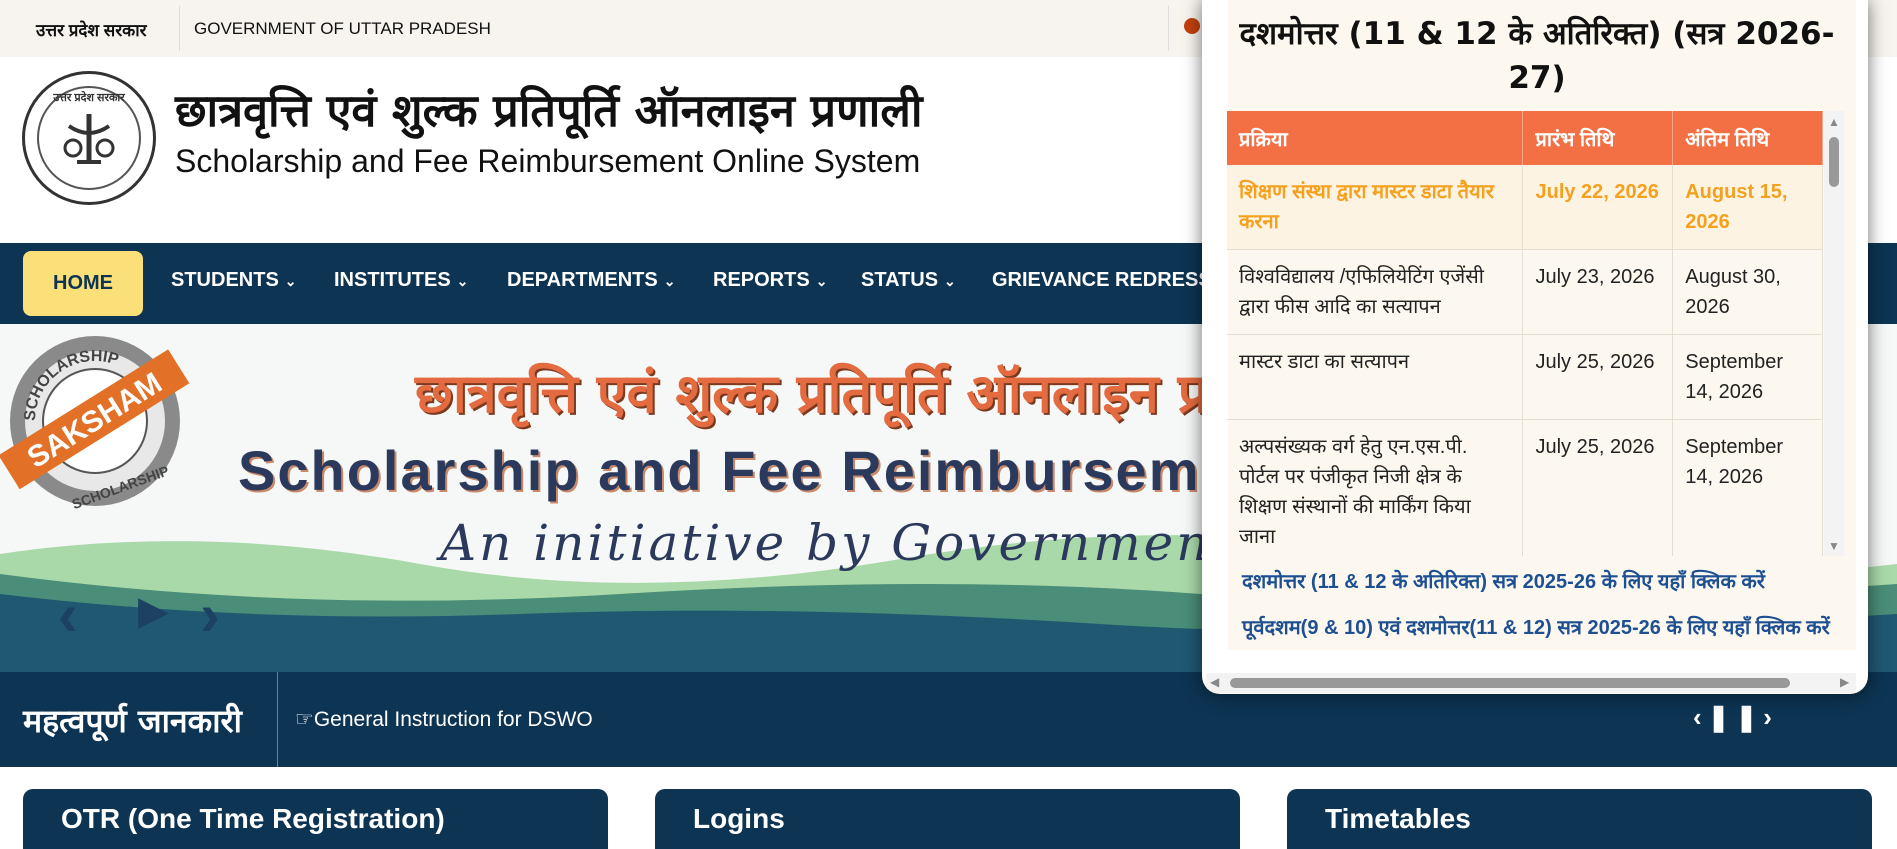 This screenshot has height=849, width=1897. What do you see at coordinates (1844, 682) in the screenshot?
I see `scroll-right-icon: ▶` at bounding box center [1844, 682].